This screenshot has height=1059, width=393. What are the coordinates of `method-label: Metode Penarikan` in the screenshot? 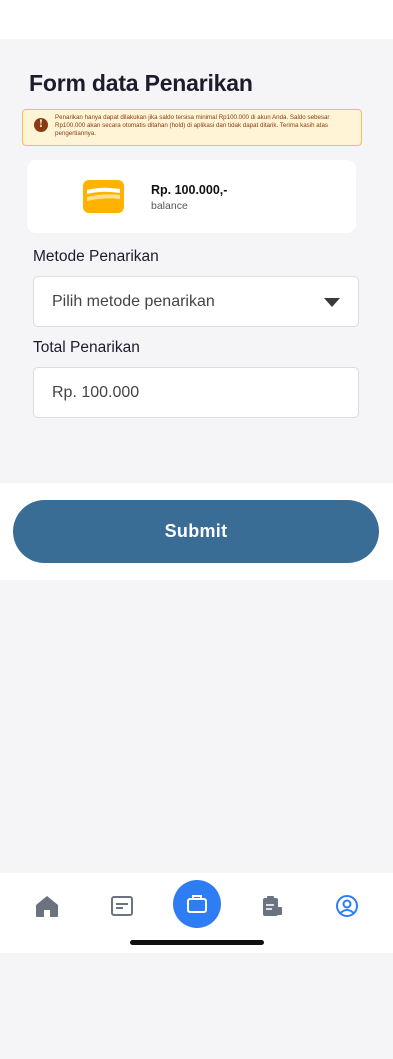 It's located at (96, 256).